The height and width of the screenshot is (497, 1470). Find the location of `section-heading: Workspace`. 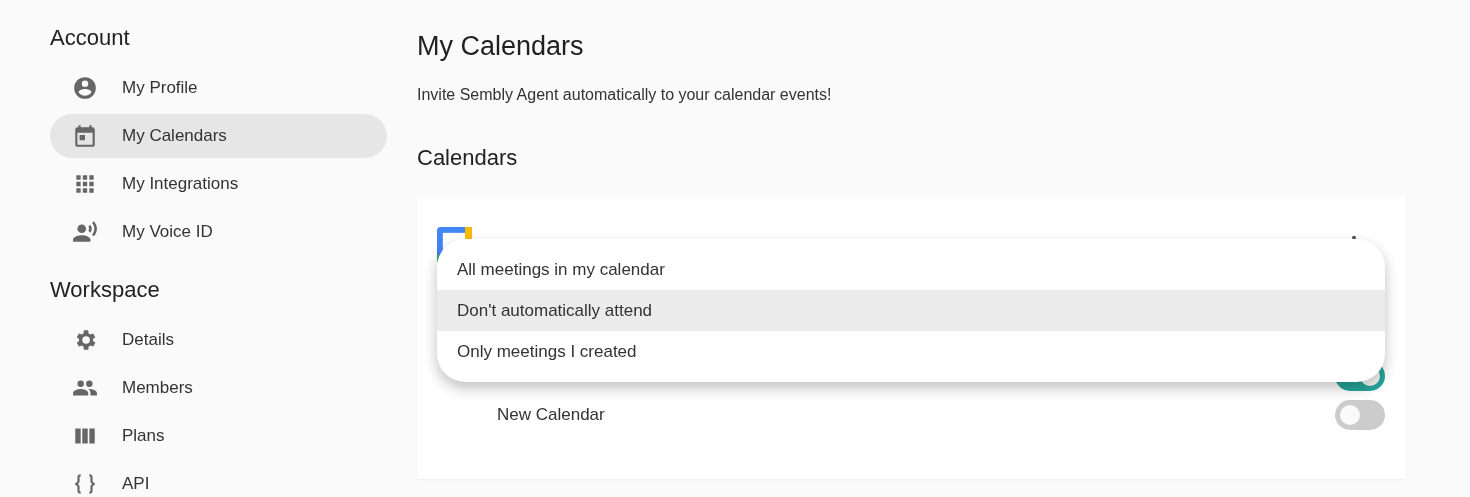

section-heading: Workspace is located at coordinates (105, 290).